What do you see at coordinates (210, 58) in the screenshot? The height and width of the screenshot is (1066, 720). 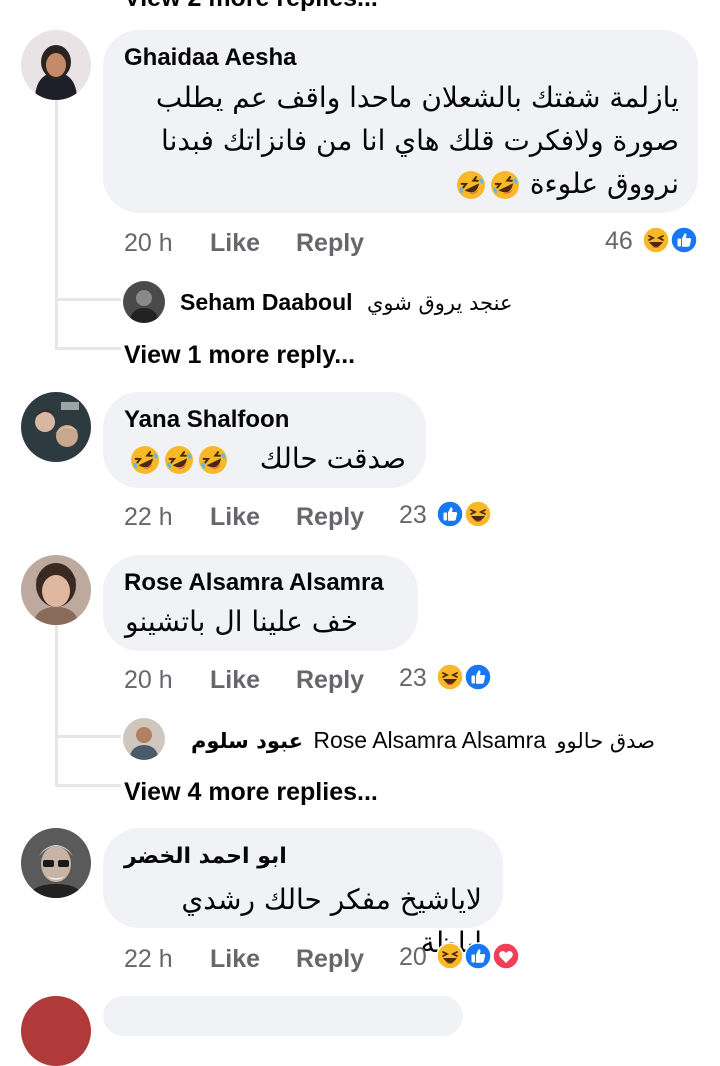 I see `comment-author: Ghaidaa Aesha` at bounding box center [210, 58].